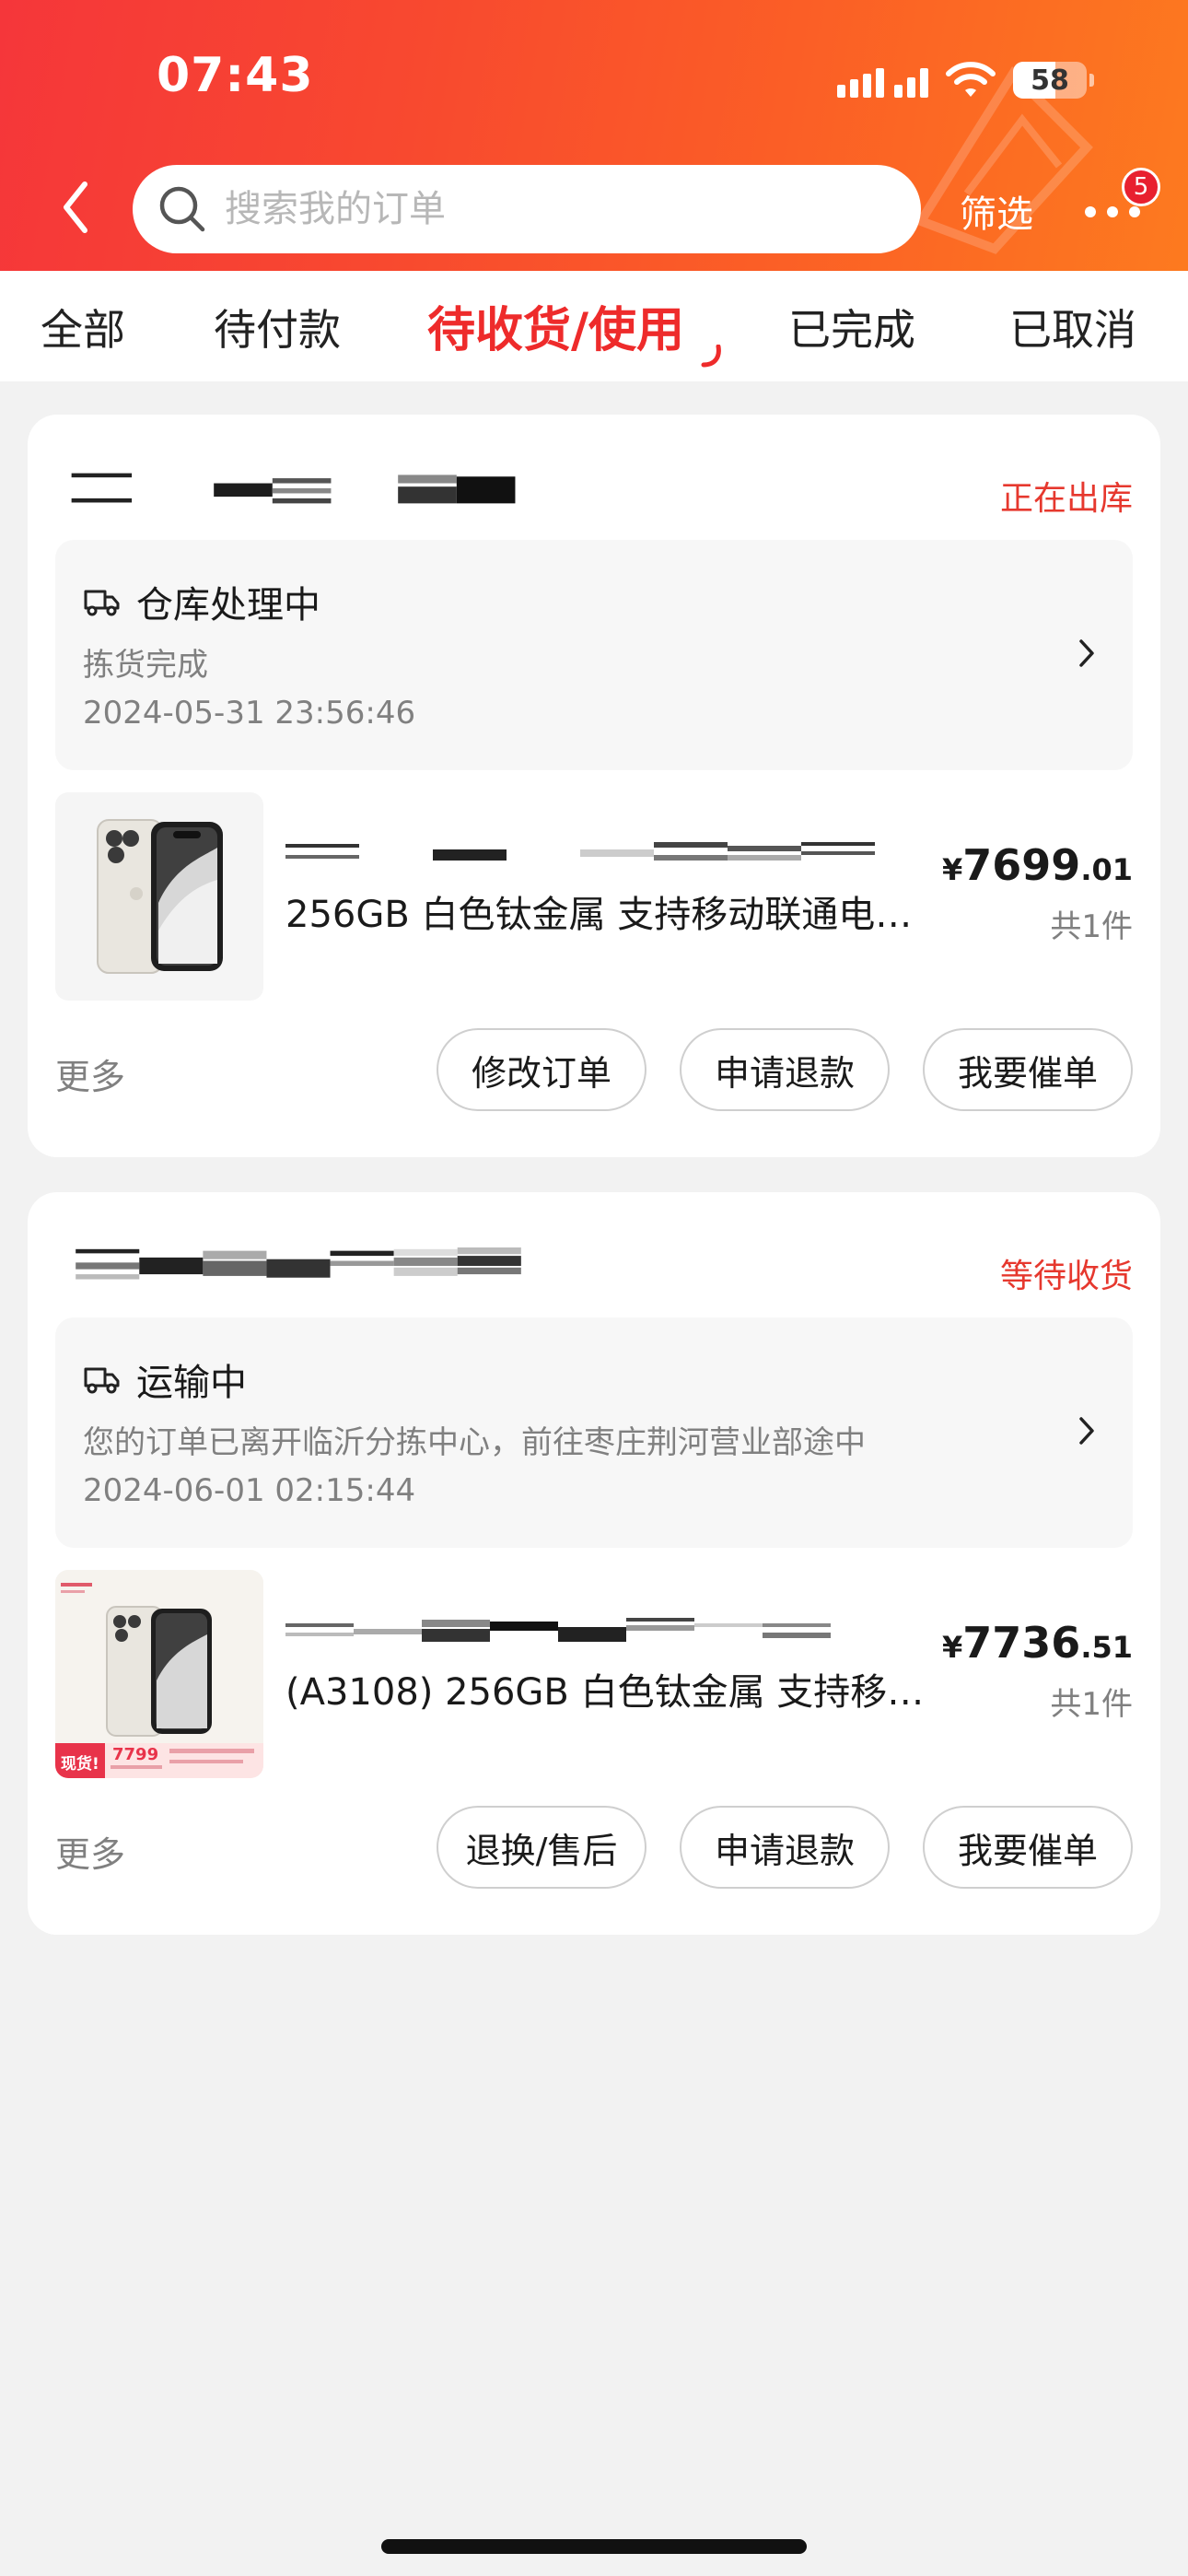  I want to click on filter-button: 筛选, so click(996, 211).